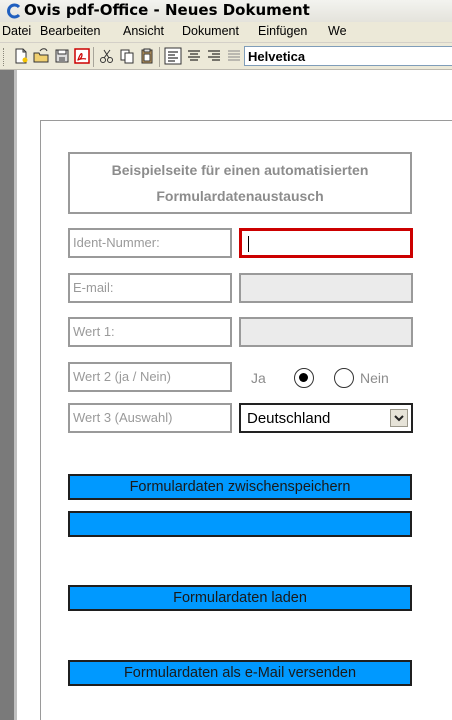  What do you see at coordinates (326, 288) in the screenshot?
I see `email-input` at bounding box center [326, 288].